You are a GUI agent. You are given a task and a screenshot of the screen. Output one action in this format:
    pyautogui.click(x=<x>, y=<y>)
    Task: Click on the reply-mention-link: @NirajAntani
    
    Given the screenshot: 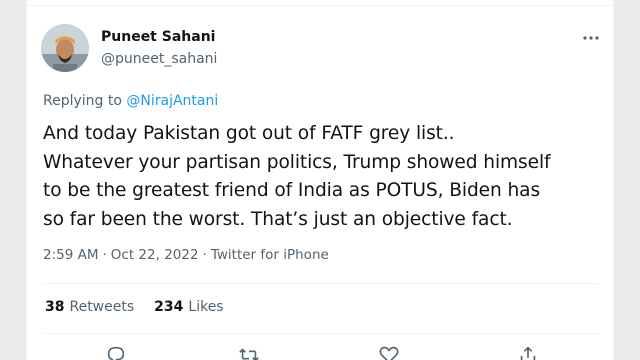 What is the action you would take?
    pyautogui.click(x=172, y=101)
    